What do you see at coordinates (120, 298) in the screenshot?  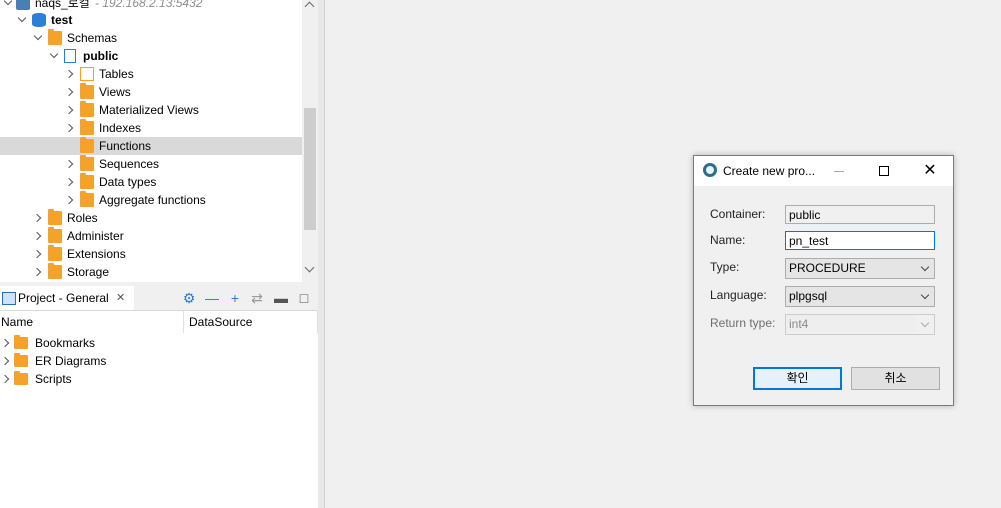 I see `close-icon: ✕` at bounding box center [120, 298].